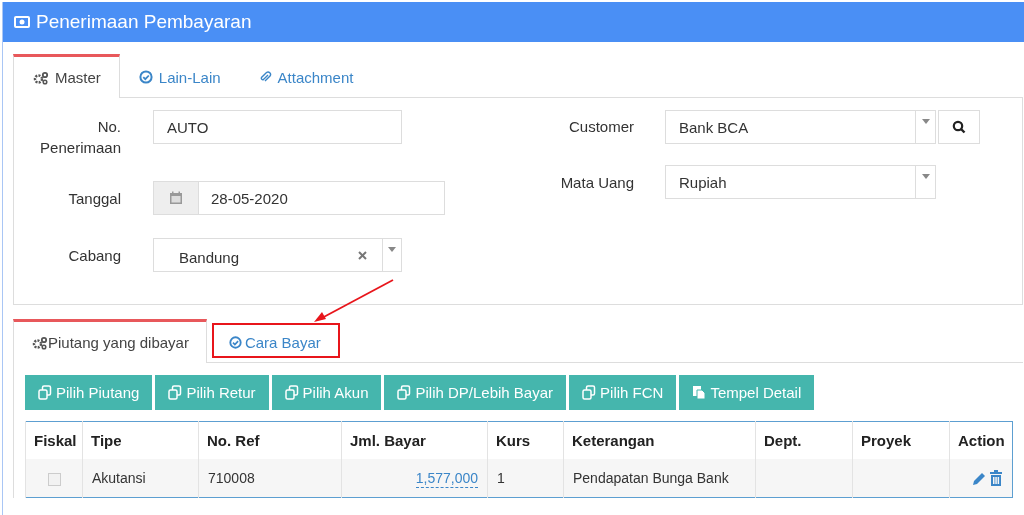 The height and width of the screenshot is (515, 1024). What do you see at coordinates (699, 392) in the screenshot?
I see `paste-icon` at bounding box center [699, 392].